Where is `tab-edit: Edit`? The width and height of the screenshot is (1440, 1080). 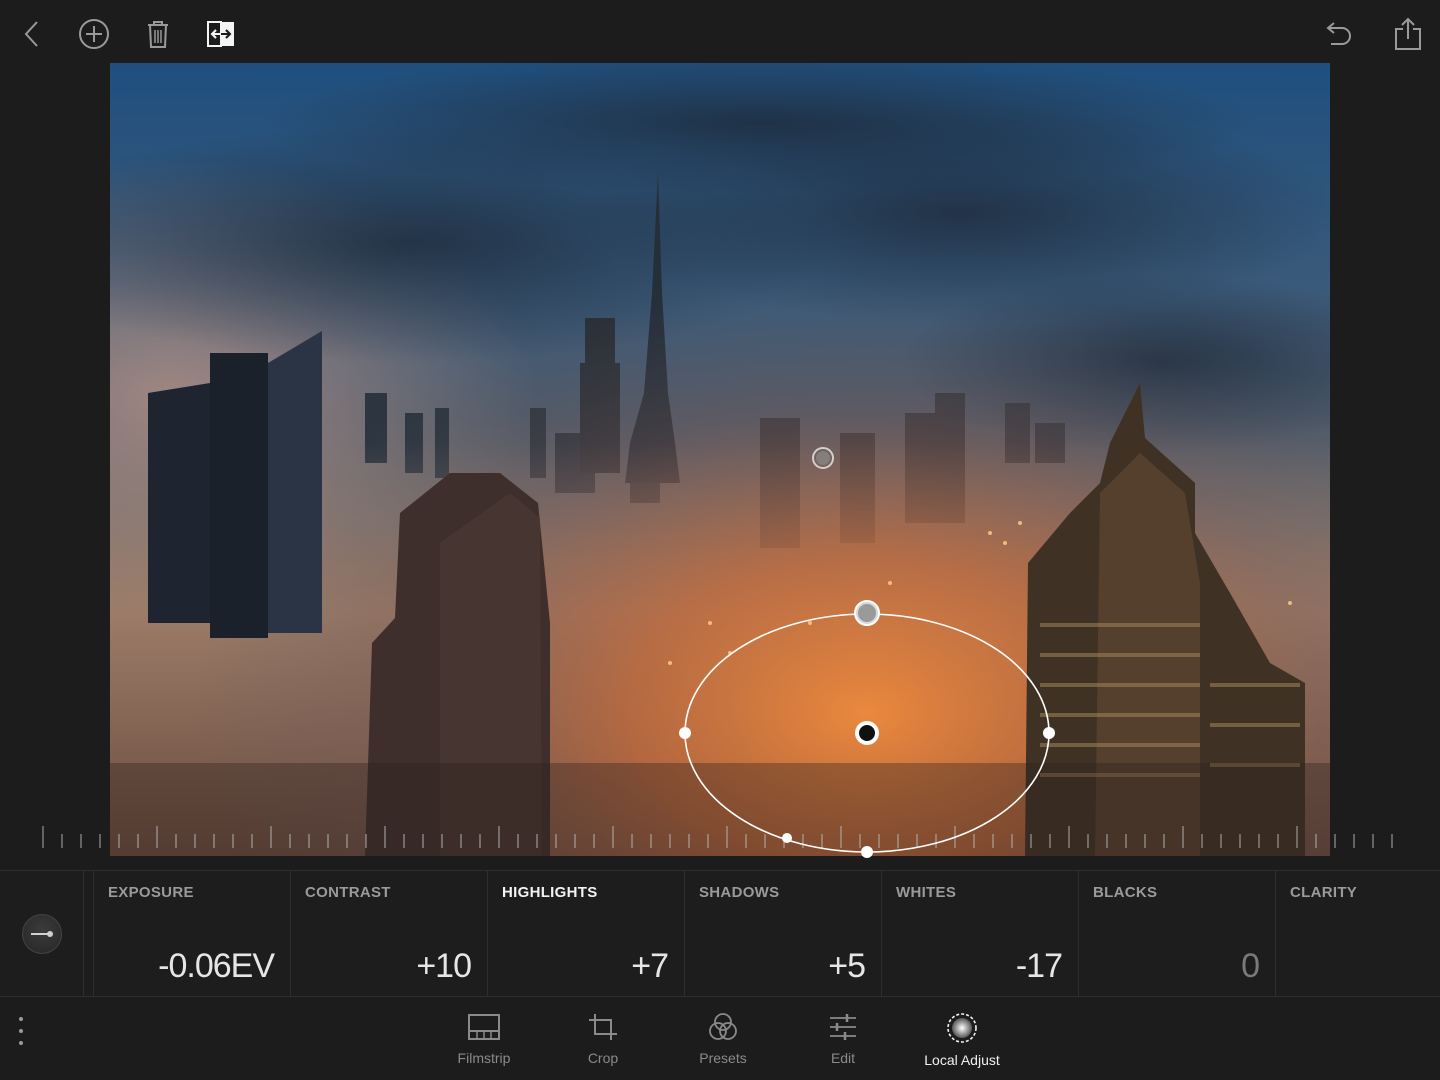 tab-edit: Edit is located at coordinates (843, 1043).